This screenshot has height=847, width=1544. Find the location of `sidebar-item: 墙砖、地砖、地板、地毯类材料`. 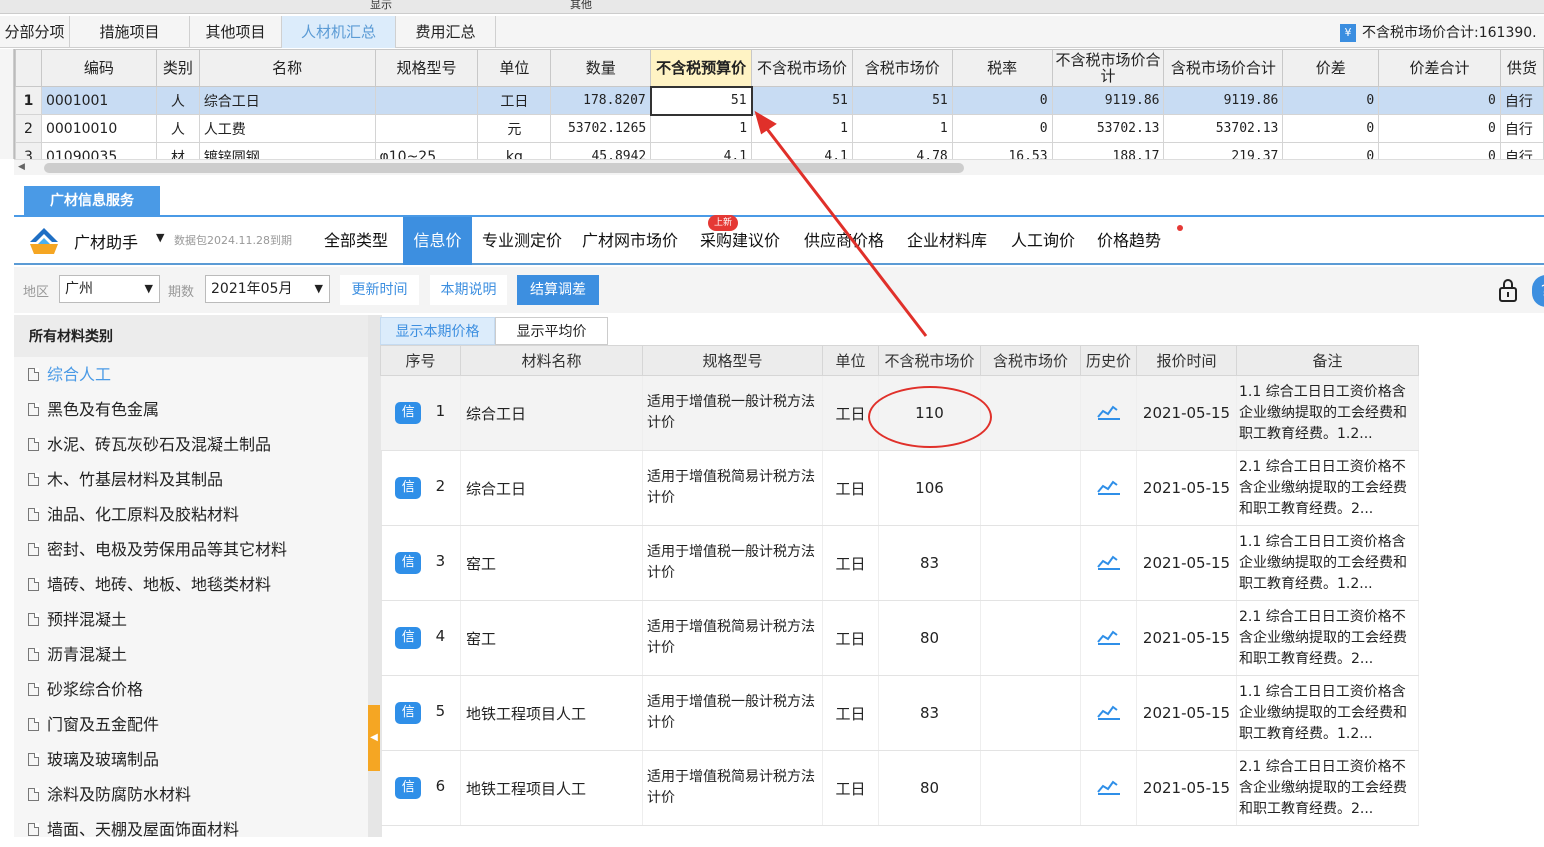

sidebar-item: 墙砖、地砖、地板、地毯类材料 is located at coordinates (149, 584).